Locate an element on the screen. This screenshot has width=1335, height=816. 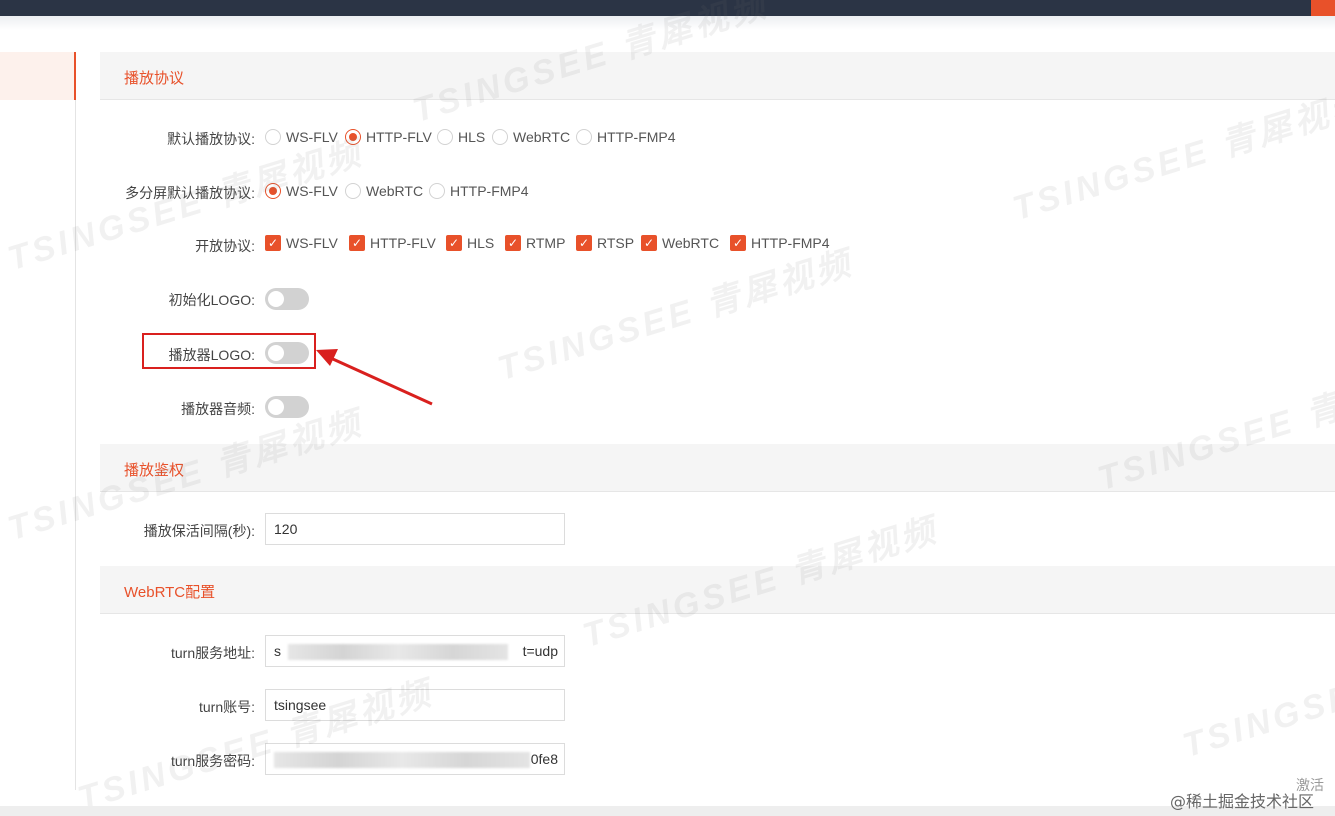
section-header-webrtc-config: WebRTC配置 is located at coordinates (717, 590).